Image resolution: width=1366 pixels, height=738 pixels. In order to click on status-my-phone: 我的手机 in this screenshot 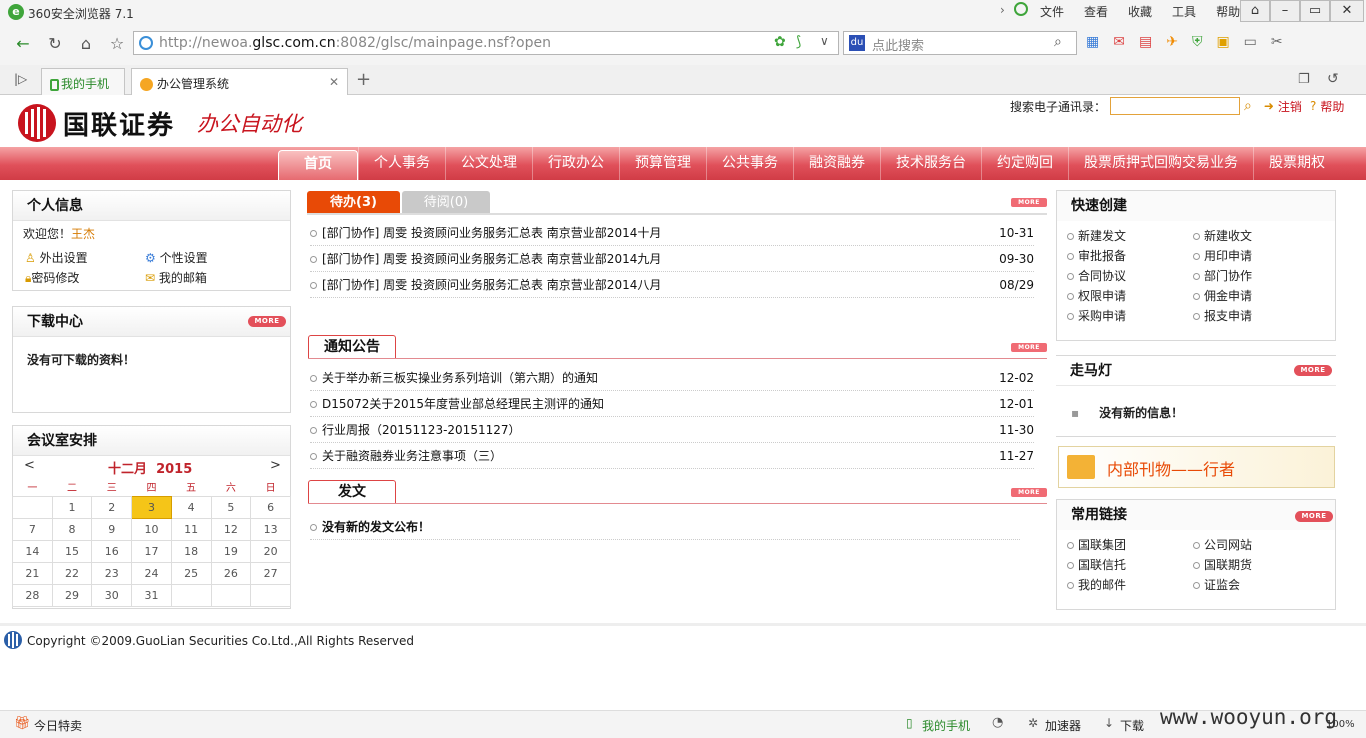, I will do `click(946, 725)`.